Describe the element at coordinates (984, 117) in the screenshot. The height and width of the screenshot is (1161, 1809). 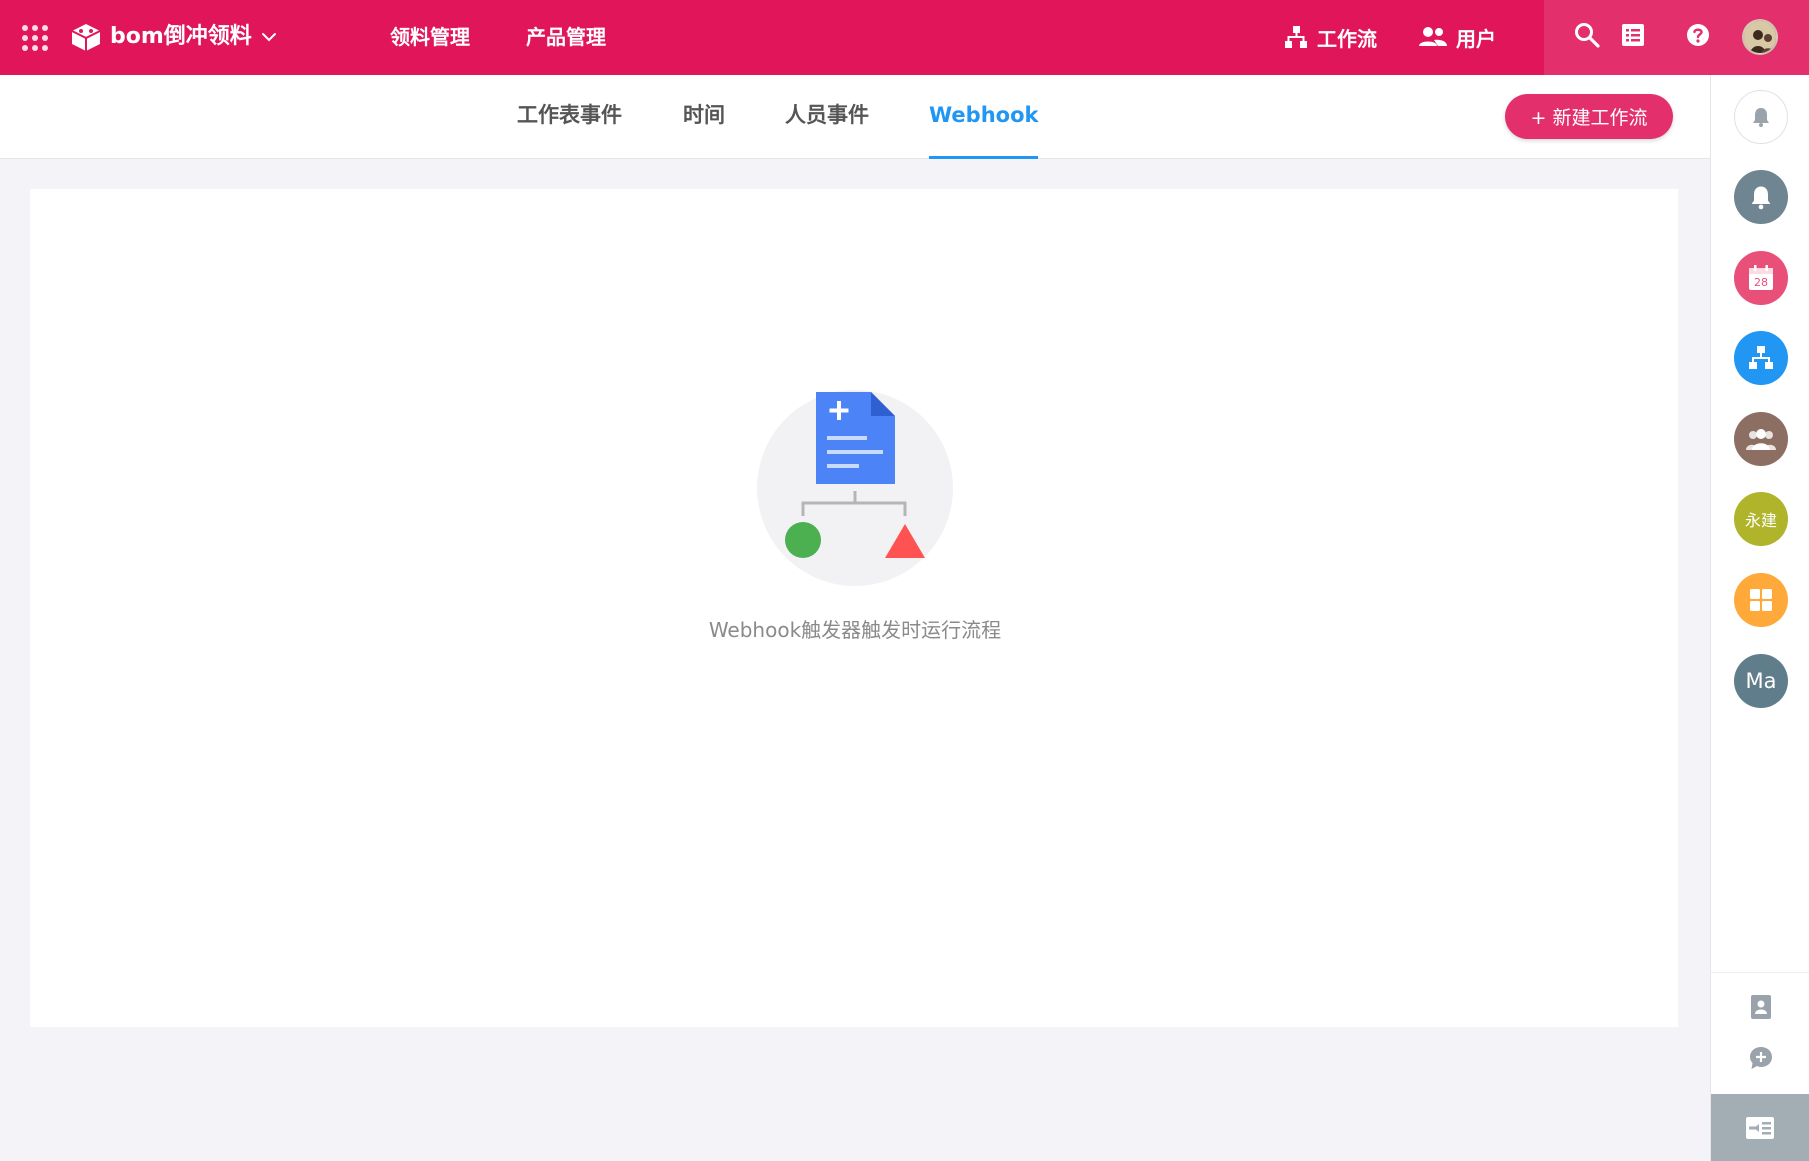
I see `tab-webhook: Webhook` at that location.